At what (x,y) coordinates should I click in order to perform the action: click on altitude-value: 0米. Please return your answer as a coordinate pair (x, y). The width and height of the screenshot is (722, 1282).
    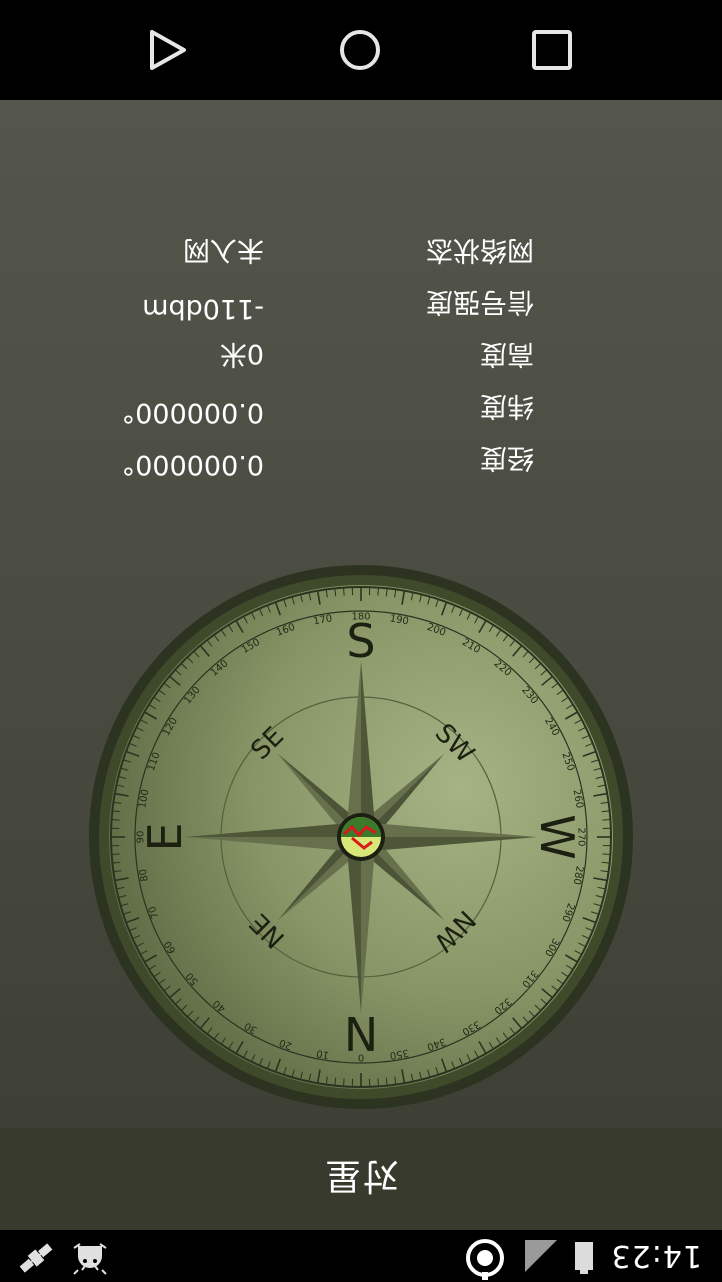
    Looking at the image, I should click on (241, 353).